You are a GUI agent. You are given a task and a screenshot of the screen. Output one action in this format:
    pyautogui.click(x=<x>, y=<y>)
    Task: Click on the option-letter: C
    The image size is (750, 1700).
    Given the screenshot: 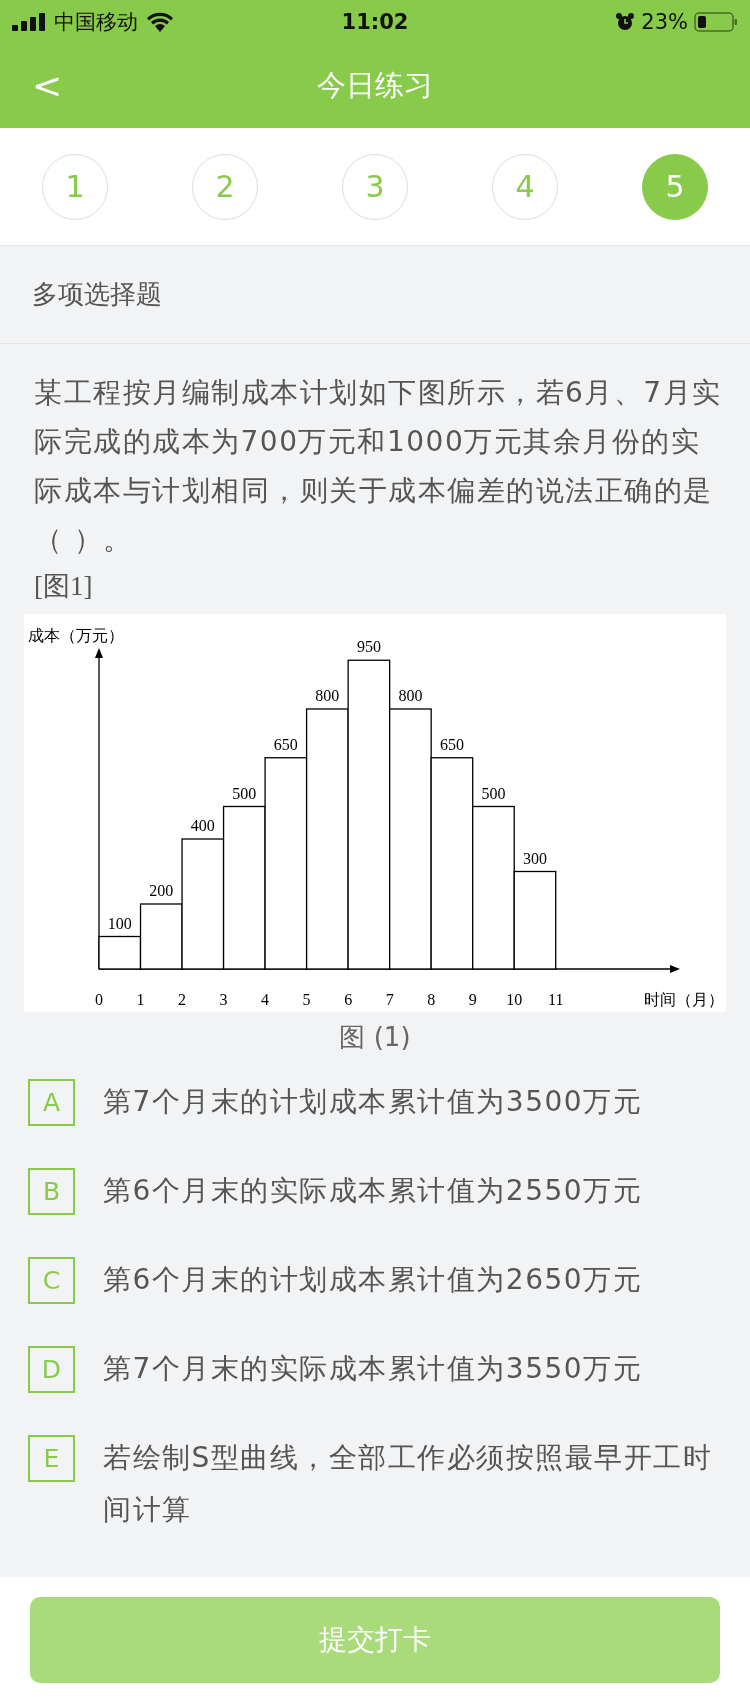 What is the action you would take?
    pyautogui.click(x=51, y=1280)
    